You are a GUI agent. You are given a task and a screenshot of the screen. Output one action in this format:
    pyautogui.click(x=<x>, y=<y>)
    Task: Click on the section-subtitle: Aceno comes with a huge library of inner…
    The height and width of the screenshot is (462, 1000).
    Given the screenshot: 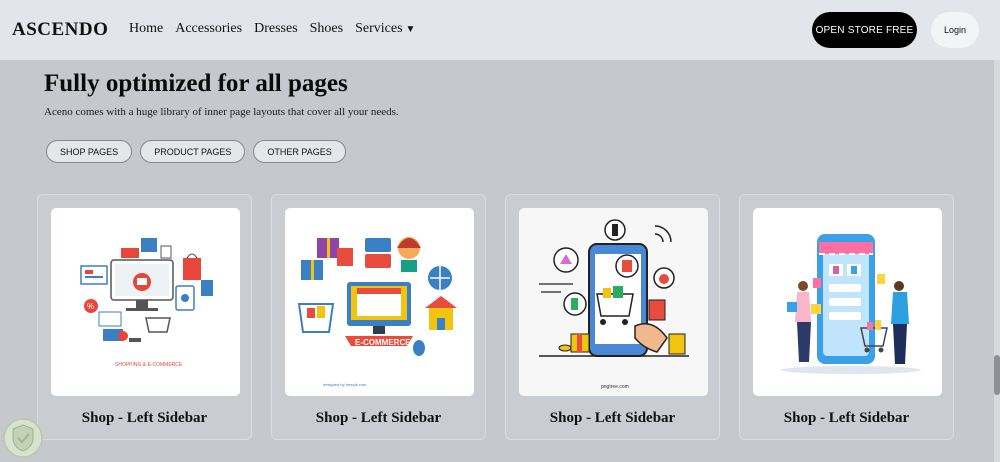 What is the action you would take?
    pyautogui.click(x=221, y=112)
    